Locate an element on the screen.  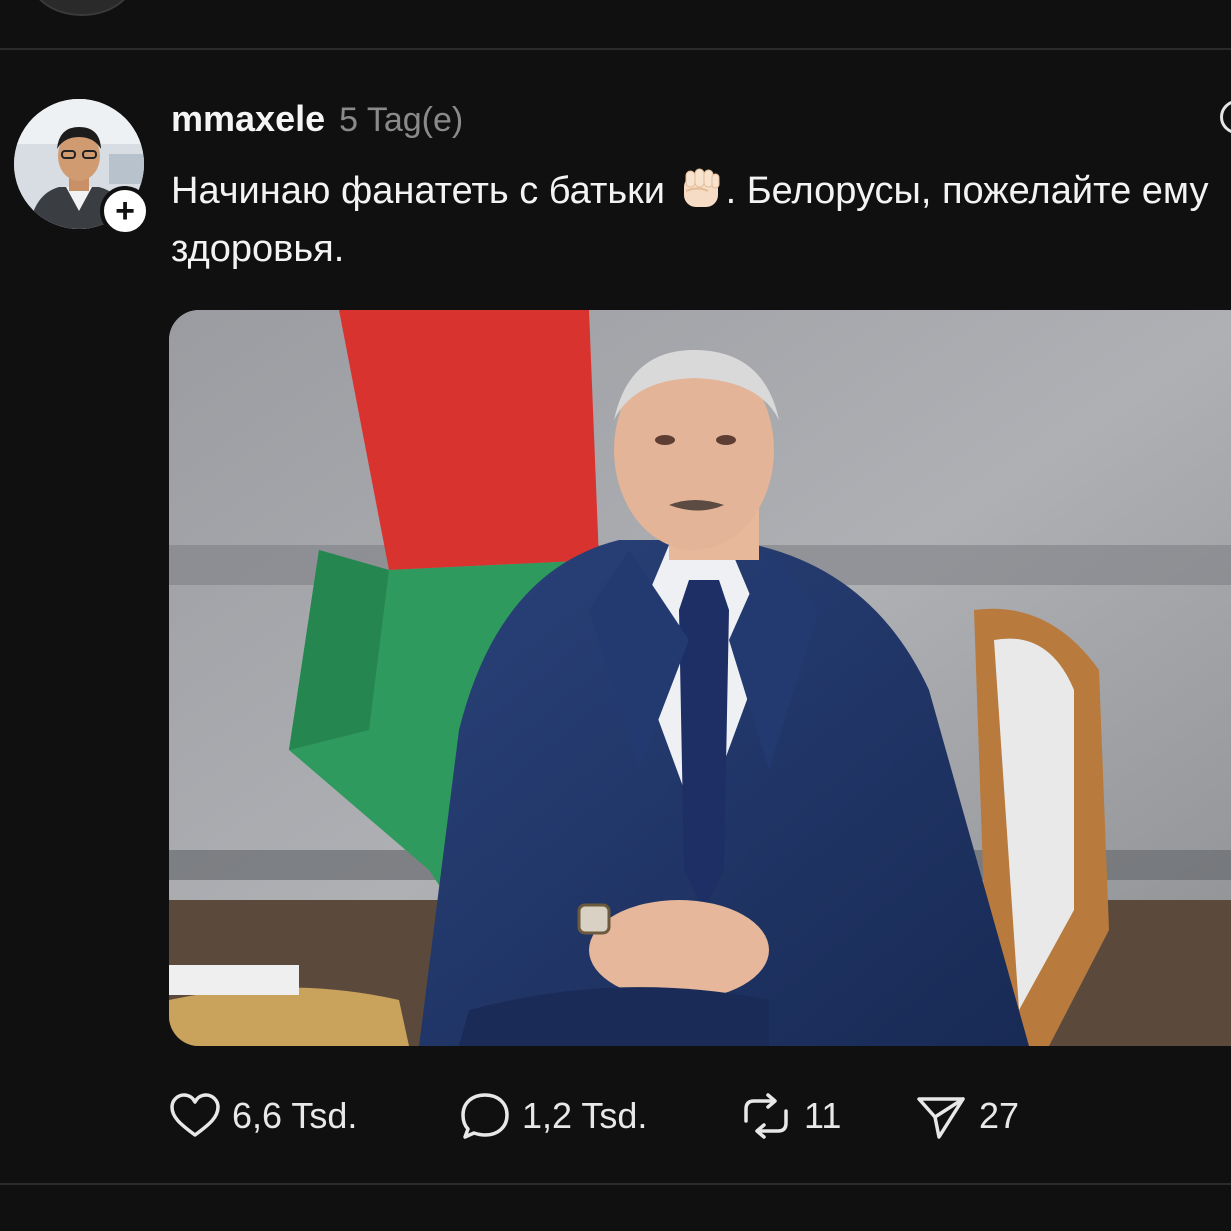
post-header: mmaxele 5 Tag(e) is located at coordinates (317, 120).